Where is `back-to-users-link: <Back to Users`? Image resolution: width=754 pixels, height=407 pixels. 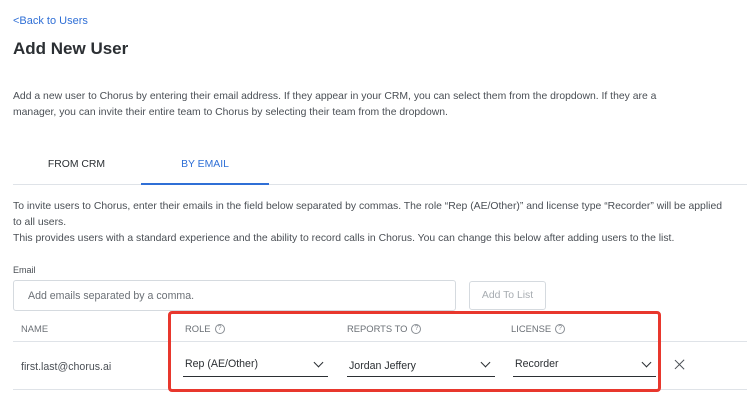
back-to-users-link: <Back to Users is located at coordinates (50, 21).